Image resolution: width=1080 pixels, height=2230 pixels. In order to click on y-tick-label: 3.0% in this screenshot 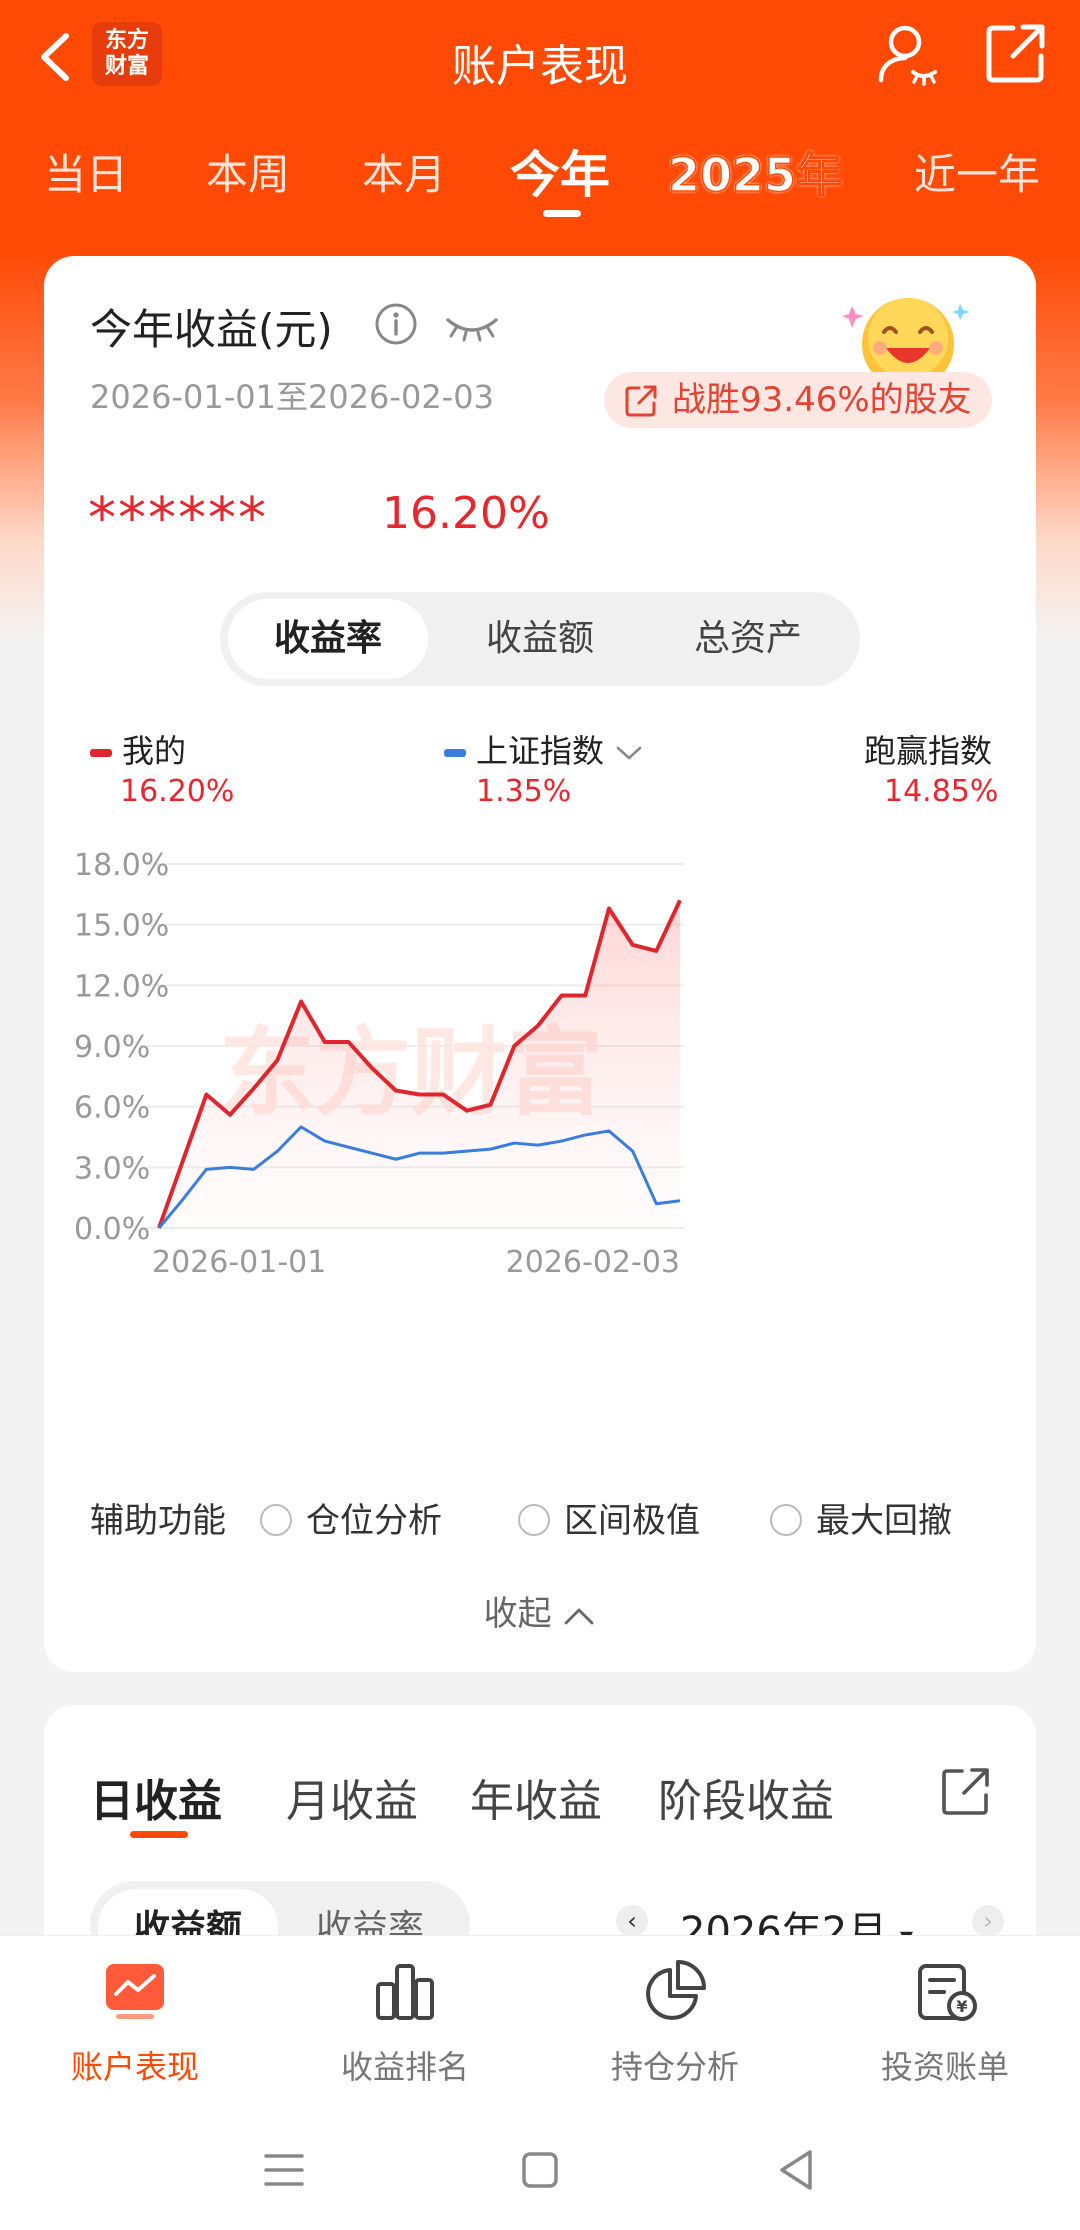, I will do `click(112, 1168)`.